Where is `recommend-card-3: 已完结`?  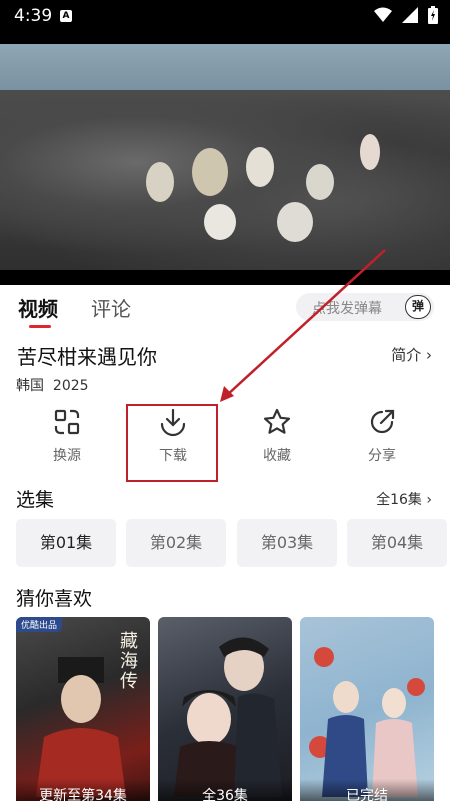 recommend-card-3: 已完结 is located at coordinates (367, 709).